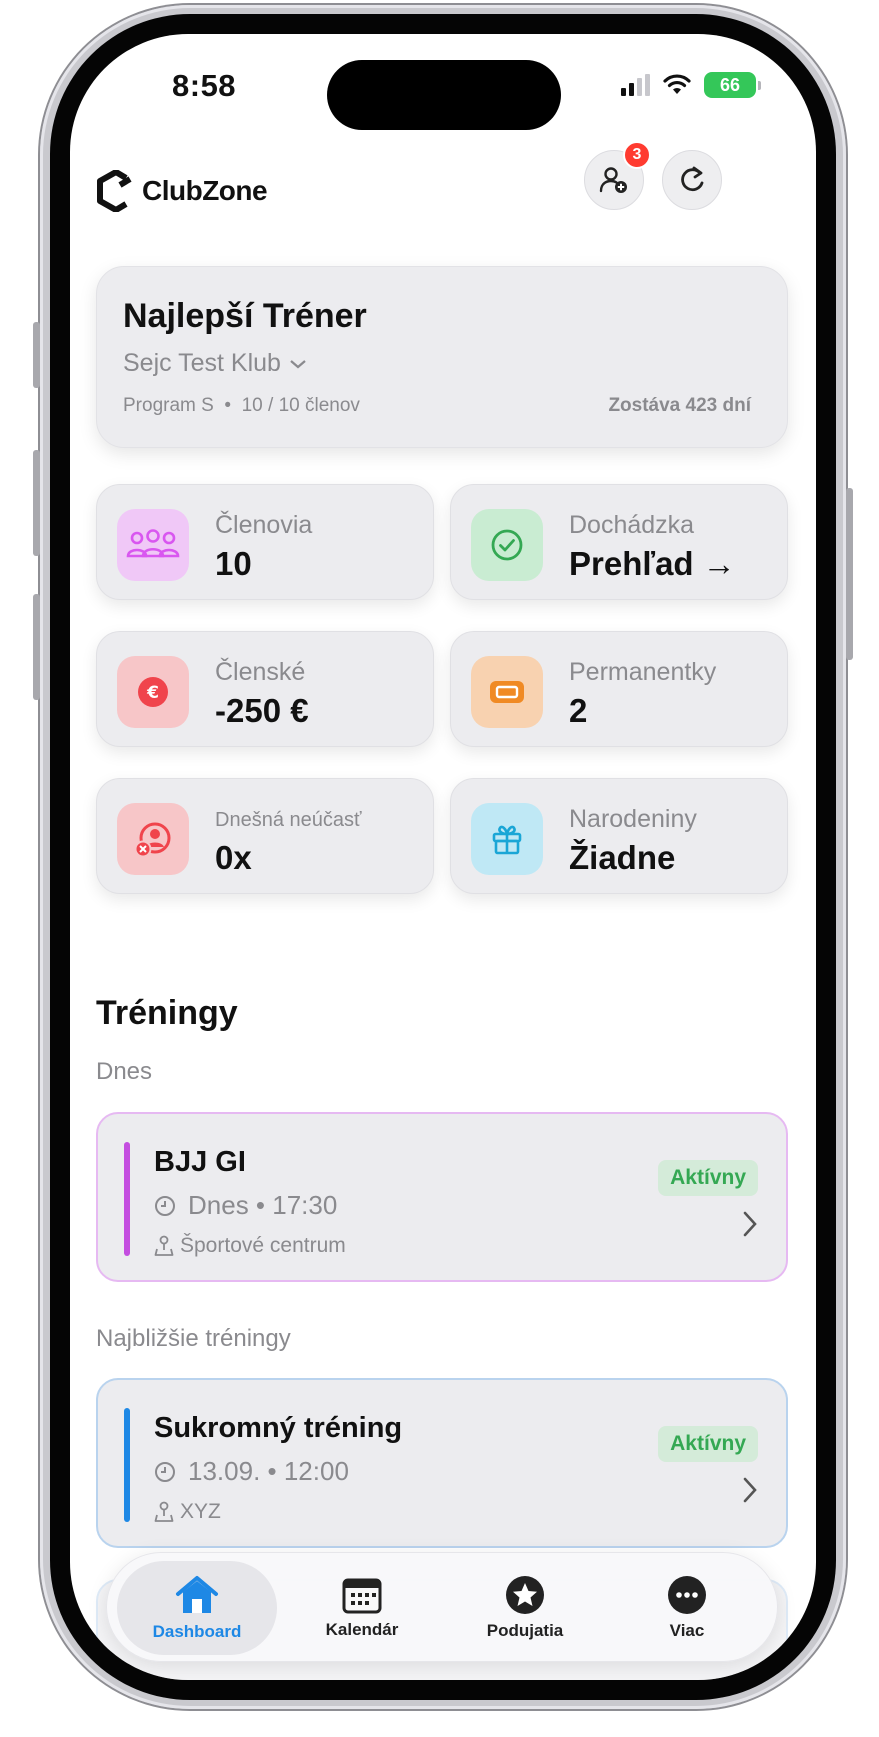  I want to click on battery-icon: 66, so click(732, 85).